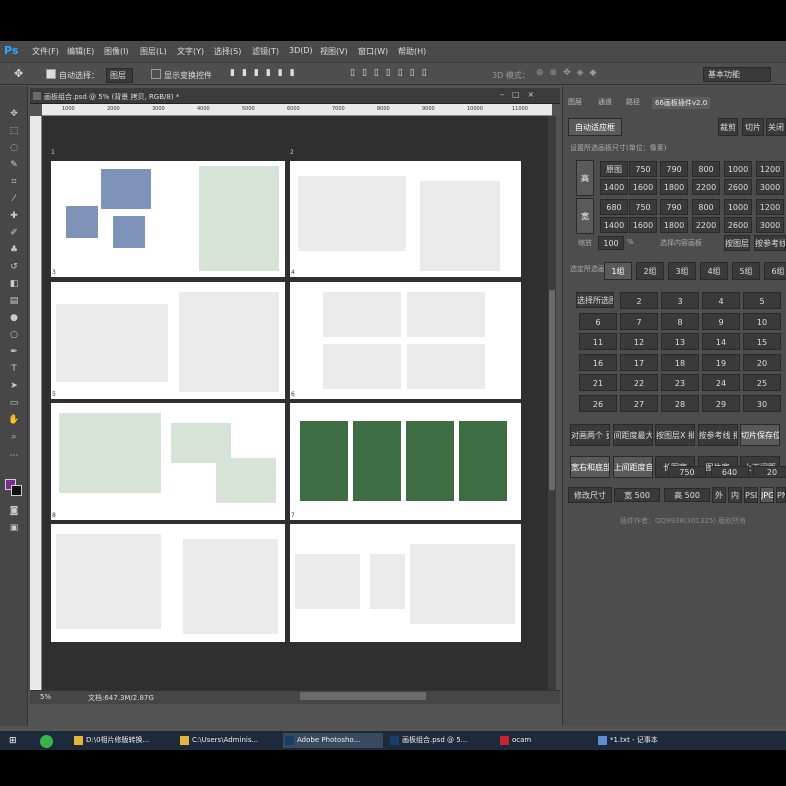 Image resolution: width=786 pixels, height=786 pixels. I want to click on quick-mask-icon: ◙, so click(14, 511).